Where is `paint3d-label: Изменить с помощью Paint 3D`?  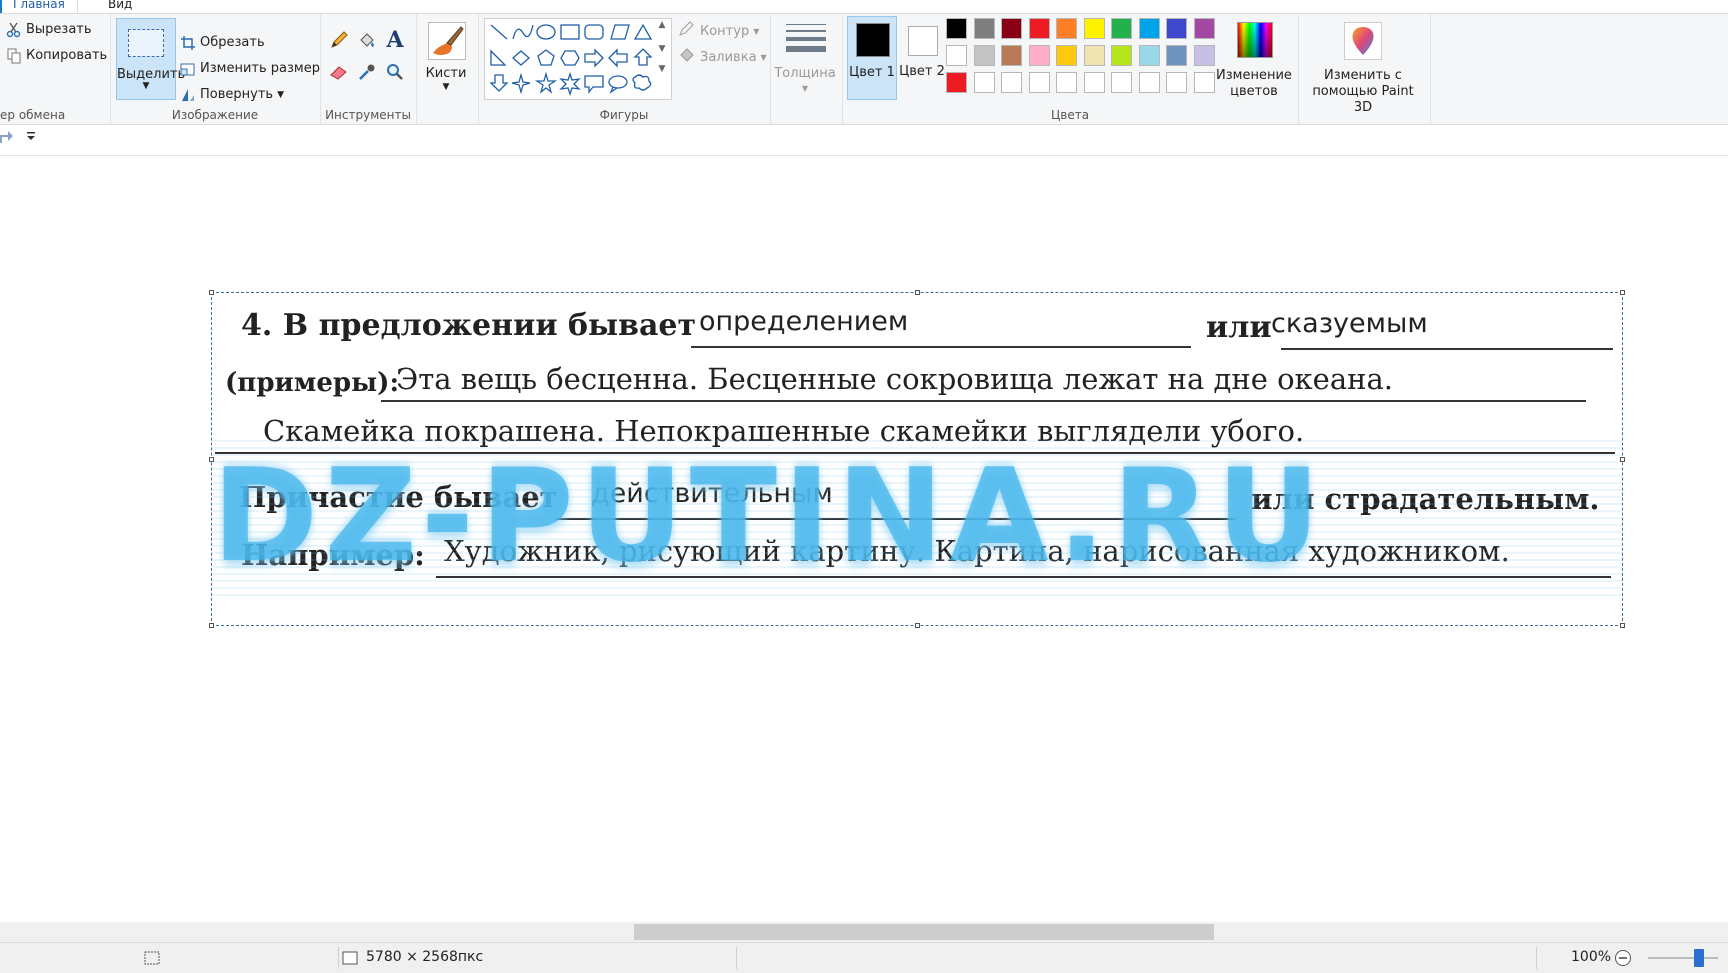 paint3d-label: Изменить с помощью Paint 3D is located at coordinates (1363, 91).